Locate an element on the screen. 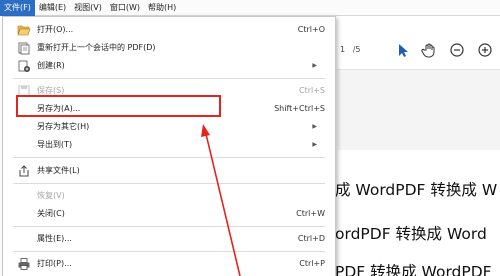 The width and height of the screenshot is (500, 276). hand-tool-icon is located at coordinates (429, 50).